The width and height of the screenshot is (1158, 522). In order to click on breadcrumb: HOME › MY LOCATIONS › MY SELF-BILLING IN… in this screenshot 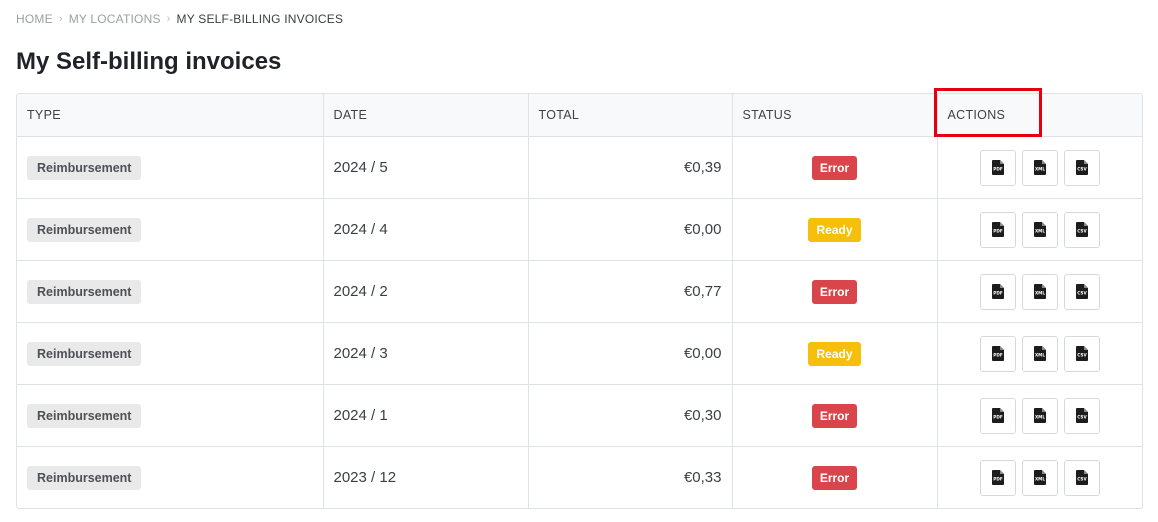, I will do `click(179, 19)`.